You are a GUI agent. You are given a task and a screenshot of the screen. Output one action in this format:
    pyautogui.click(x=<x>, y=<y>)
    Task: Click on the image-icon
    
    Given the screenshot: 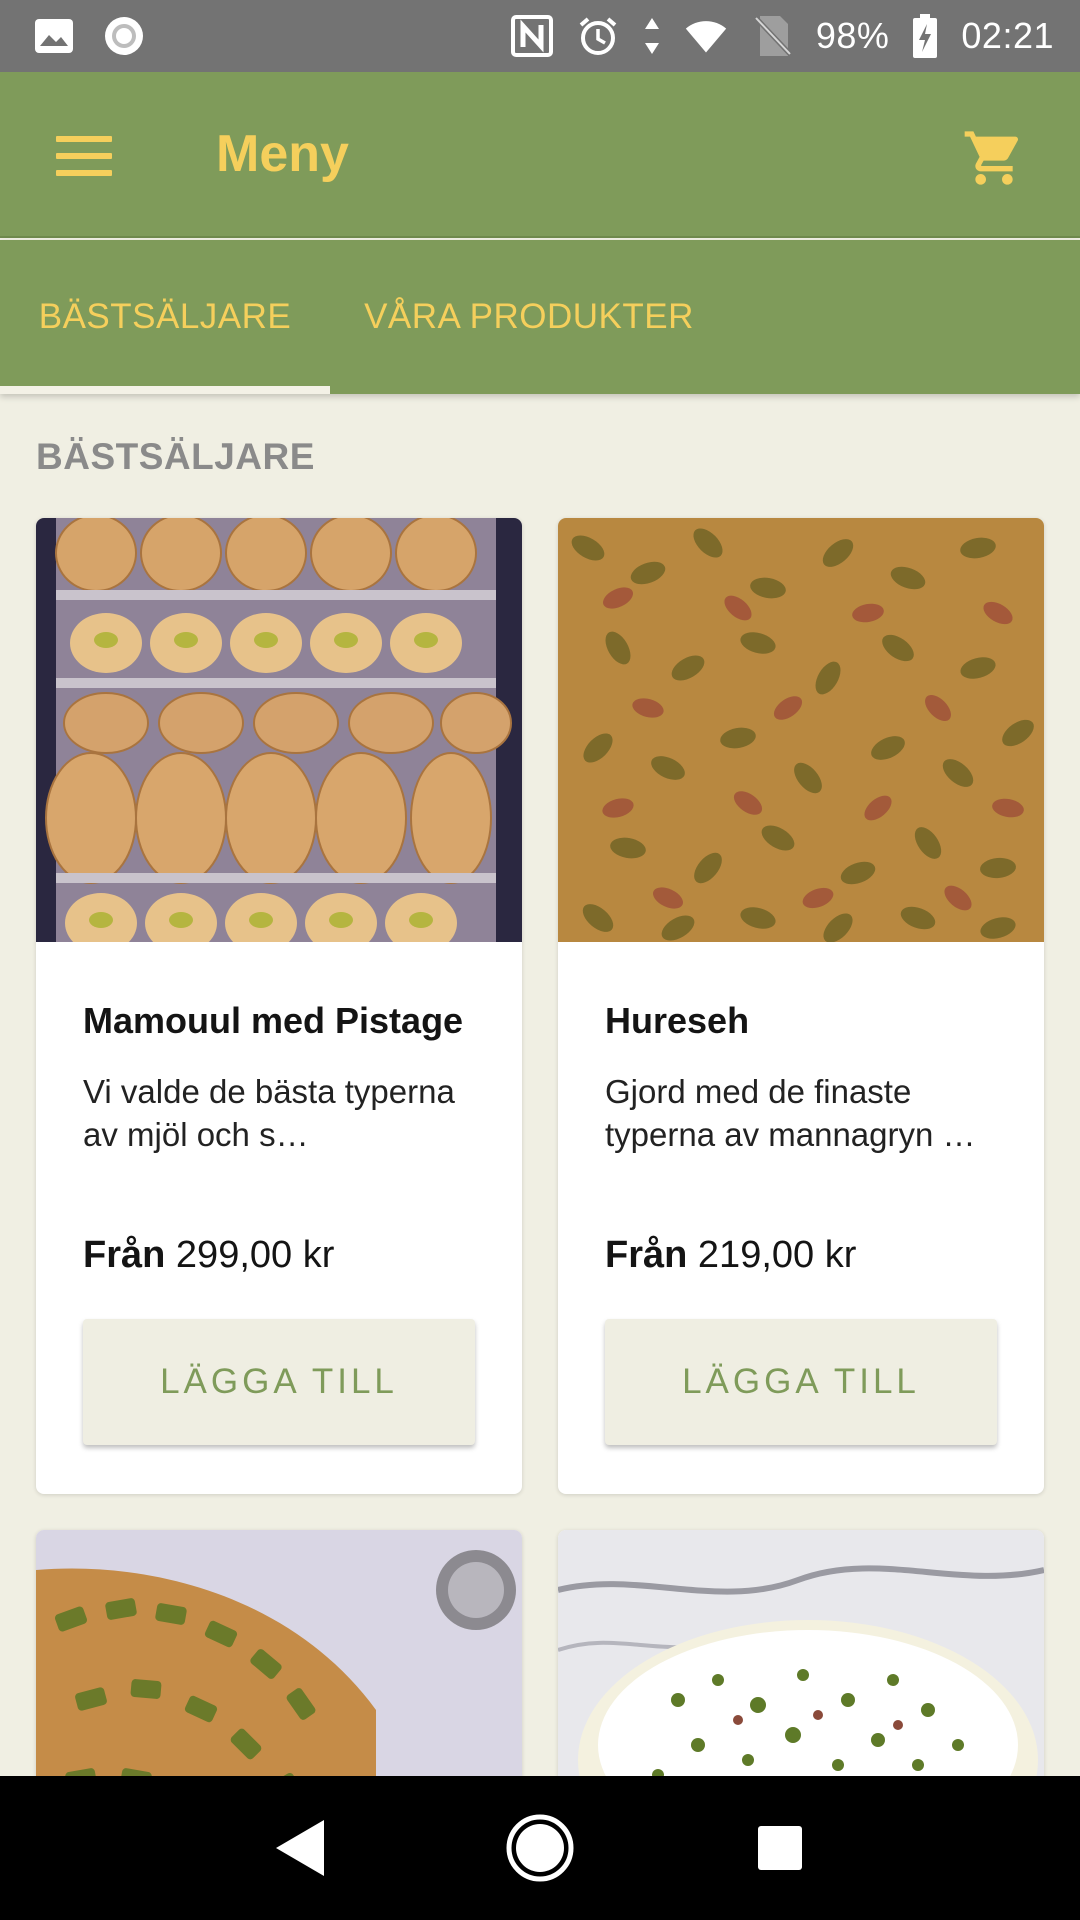 What is the action you would take?
    pyautogui.click(x=54, y=36)
    